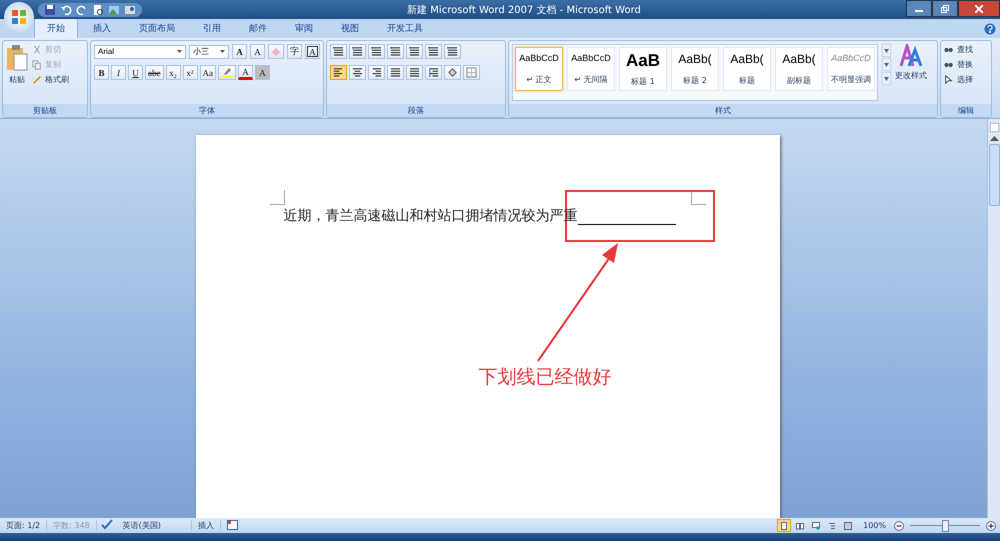  I want to click on distribute-icon, so click(414, 72).